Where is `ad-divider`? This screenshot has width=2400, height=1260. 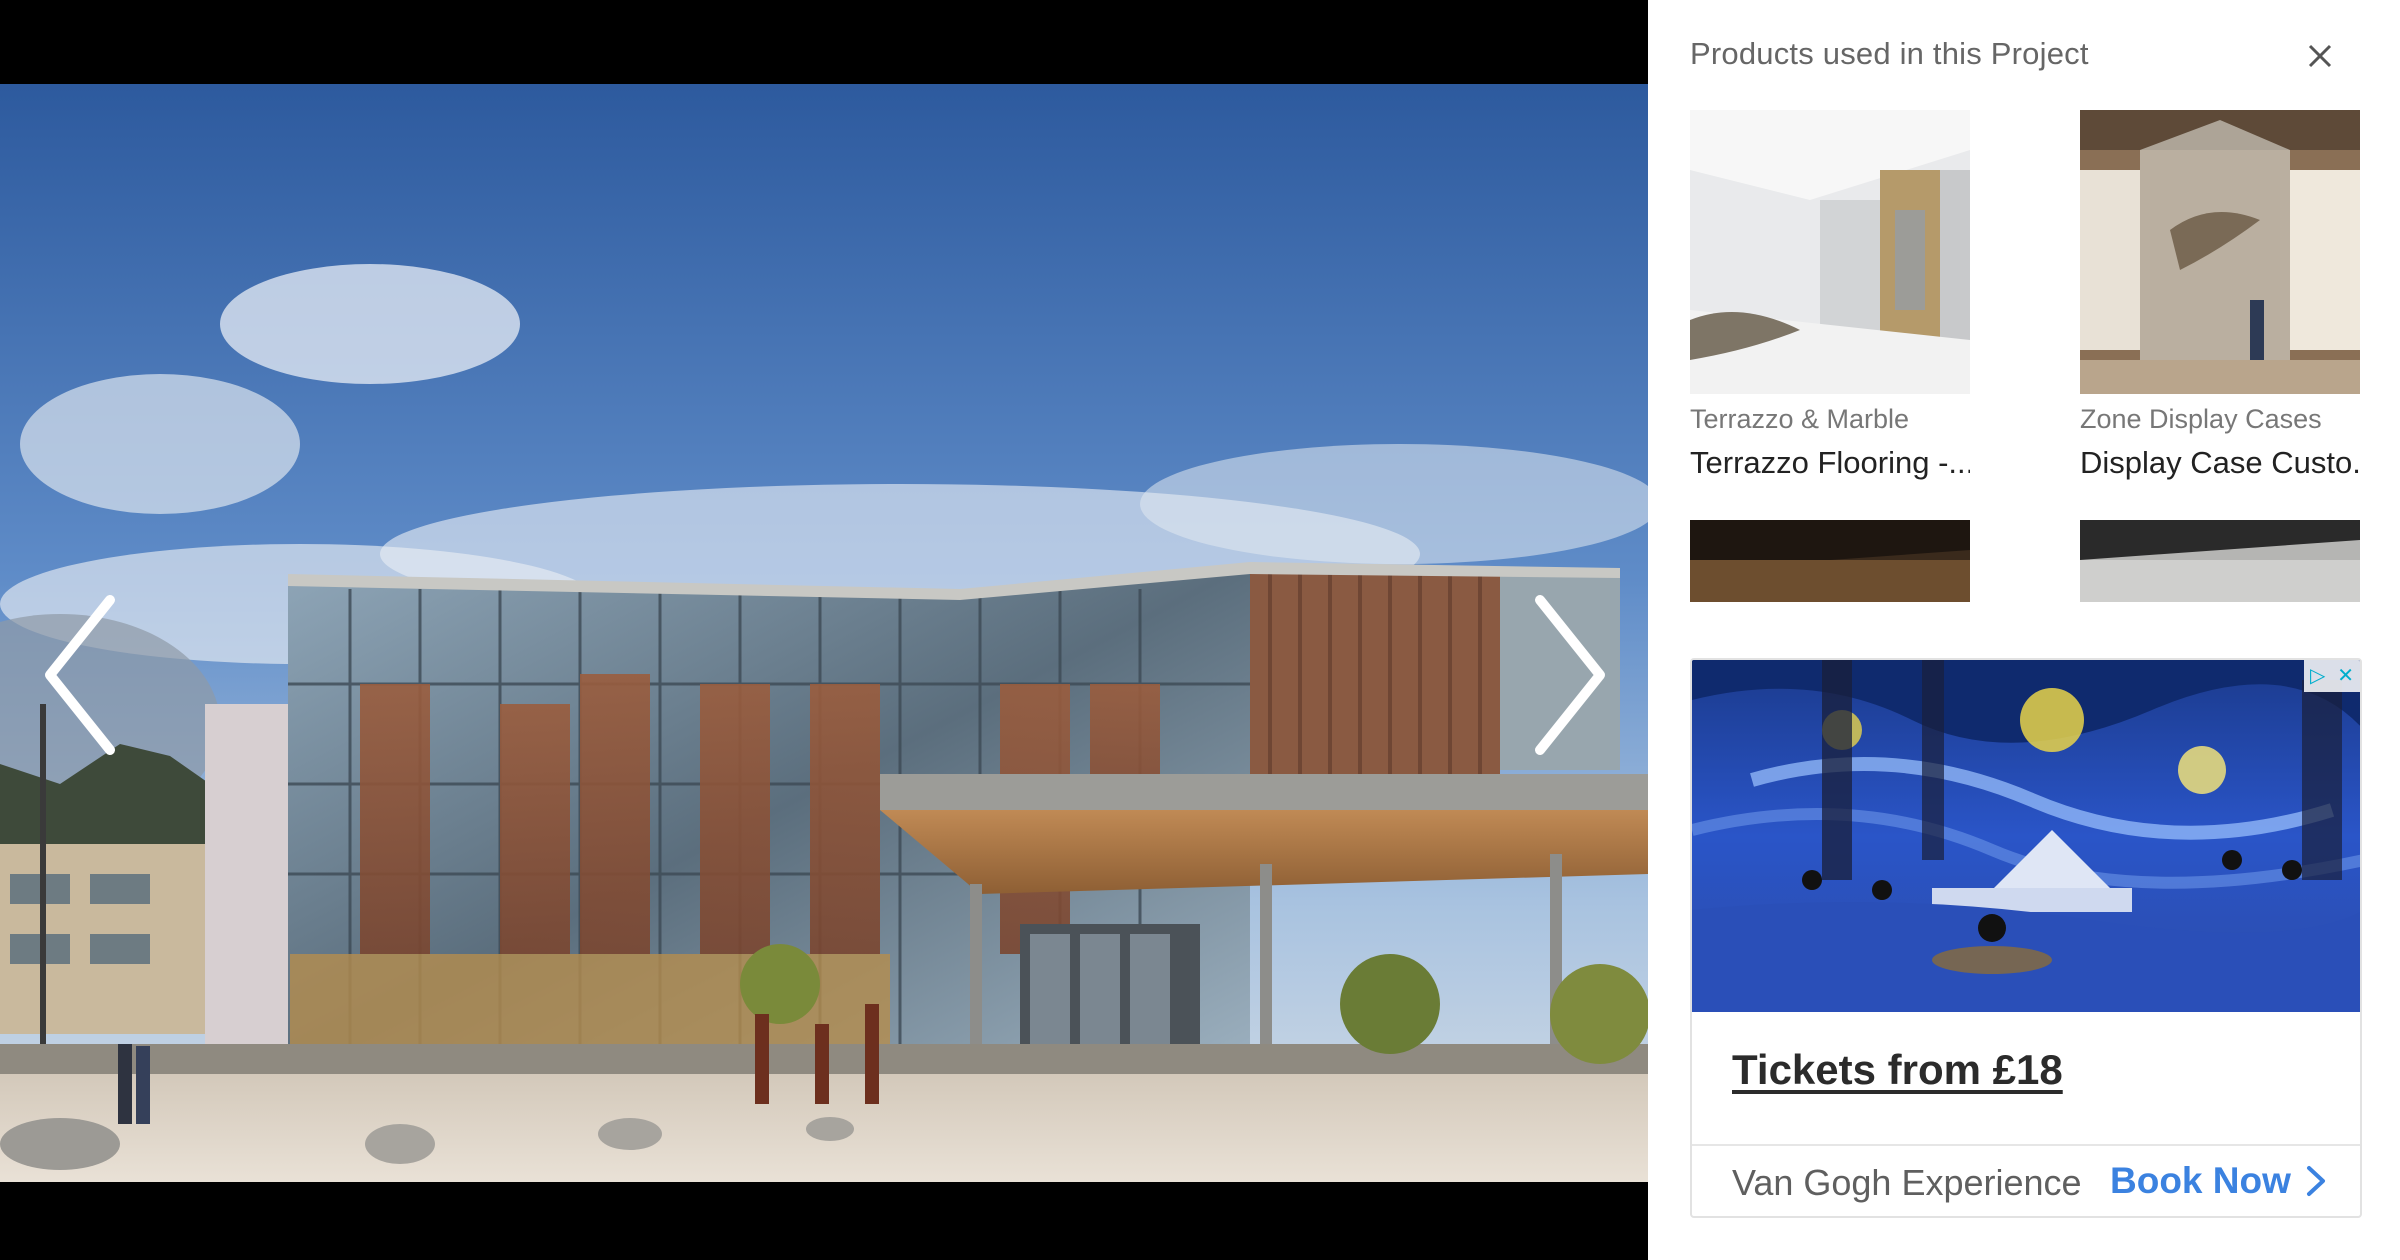
ad-divider is located at coordinates (2026, 1145).